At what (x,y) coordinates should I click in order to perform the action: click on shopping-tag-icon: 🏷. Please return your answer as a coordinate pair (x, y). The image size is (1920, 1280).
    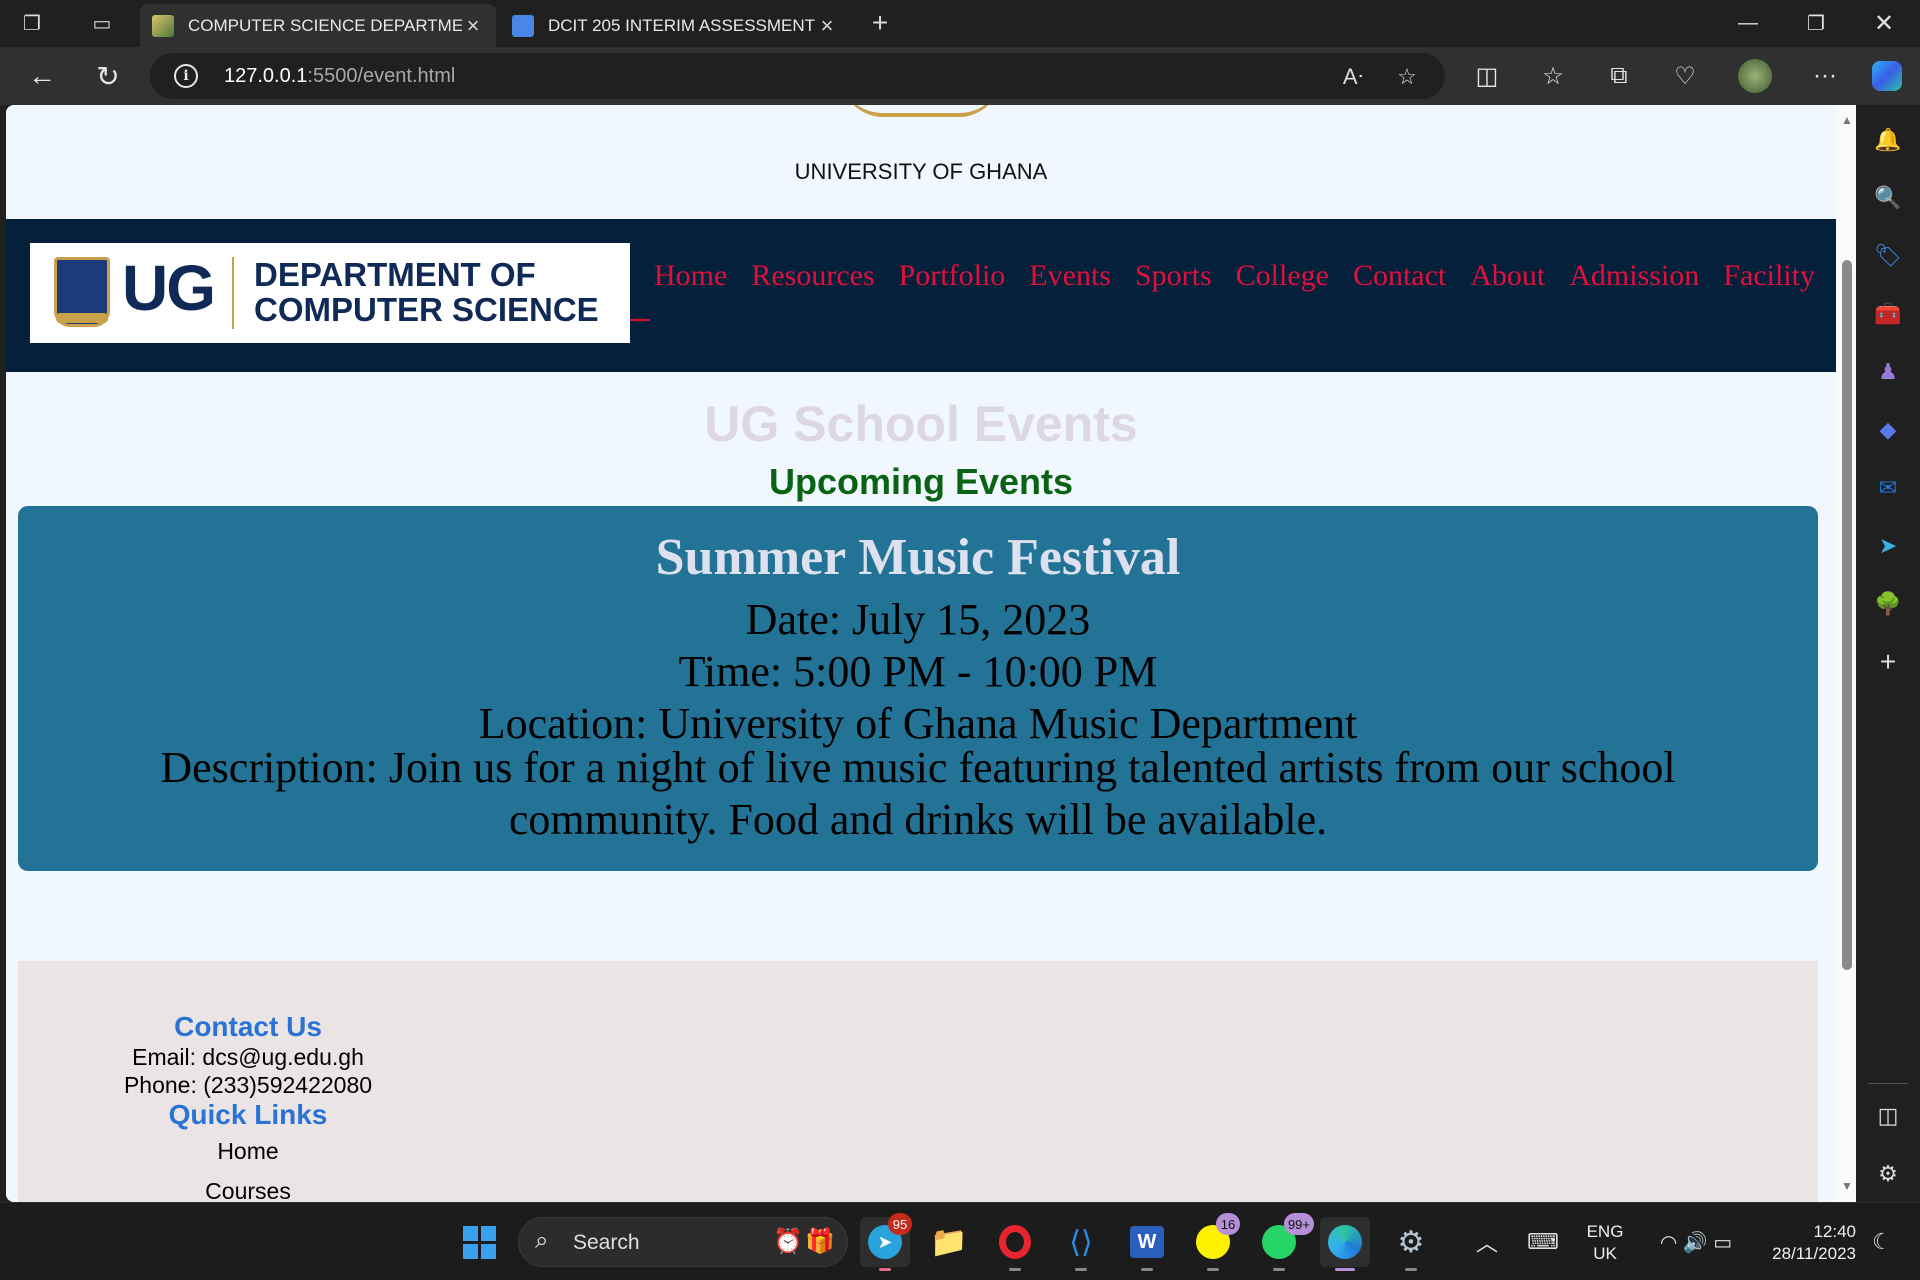
    Looking at the image, I should click on (1888, 256).